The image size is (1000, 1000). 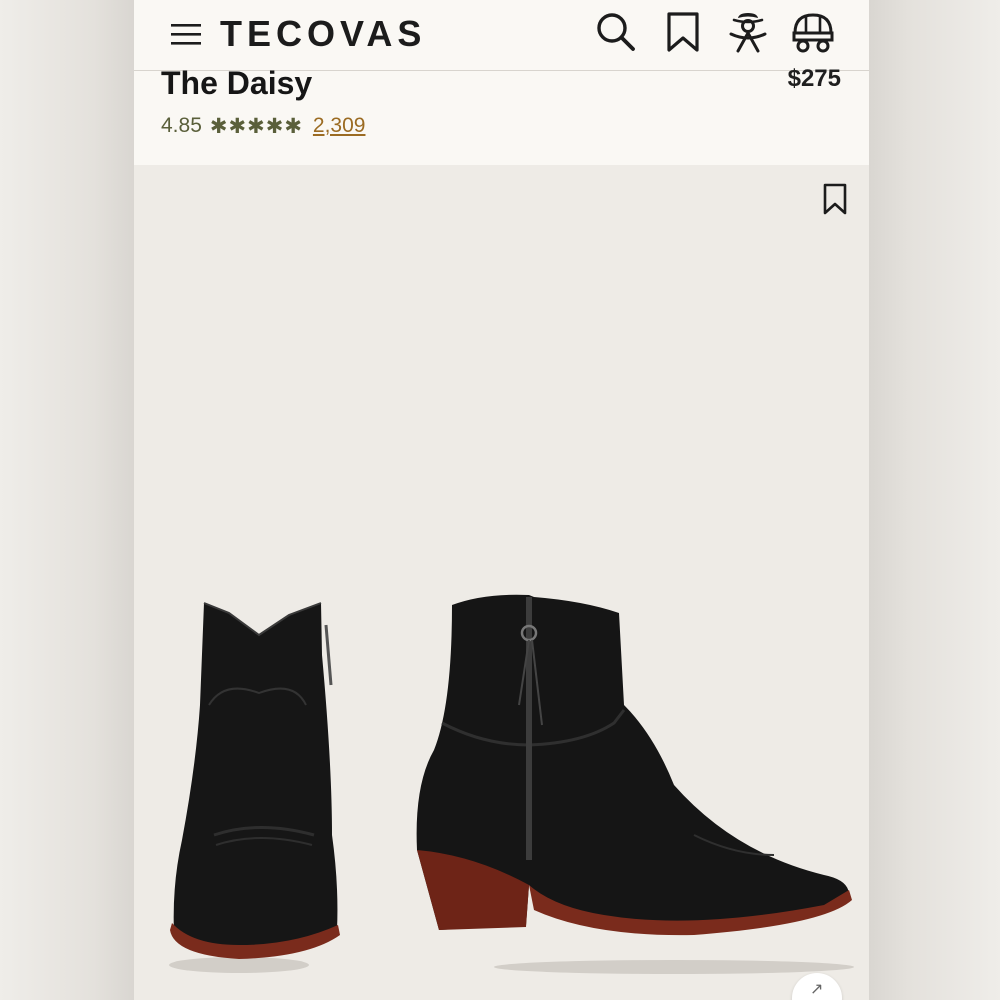 I want to click on product-price: $275, so click(x=814, y=78).